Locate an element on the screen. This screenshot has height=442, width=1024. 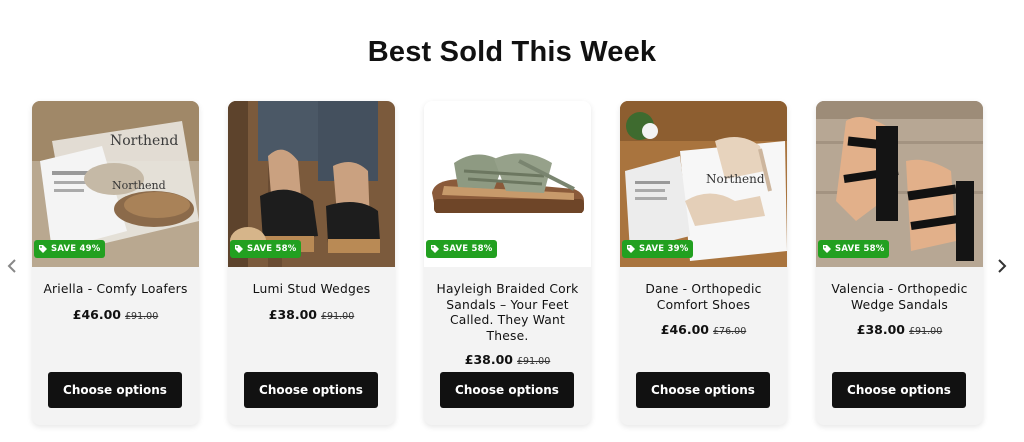
product-title: Lumi Stud Wedges is located at coordinates (311, 290).